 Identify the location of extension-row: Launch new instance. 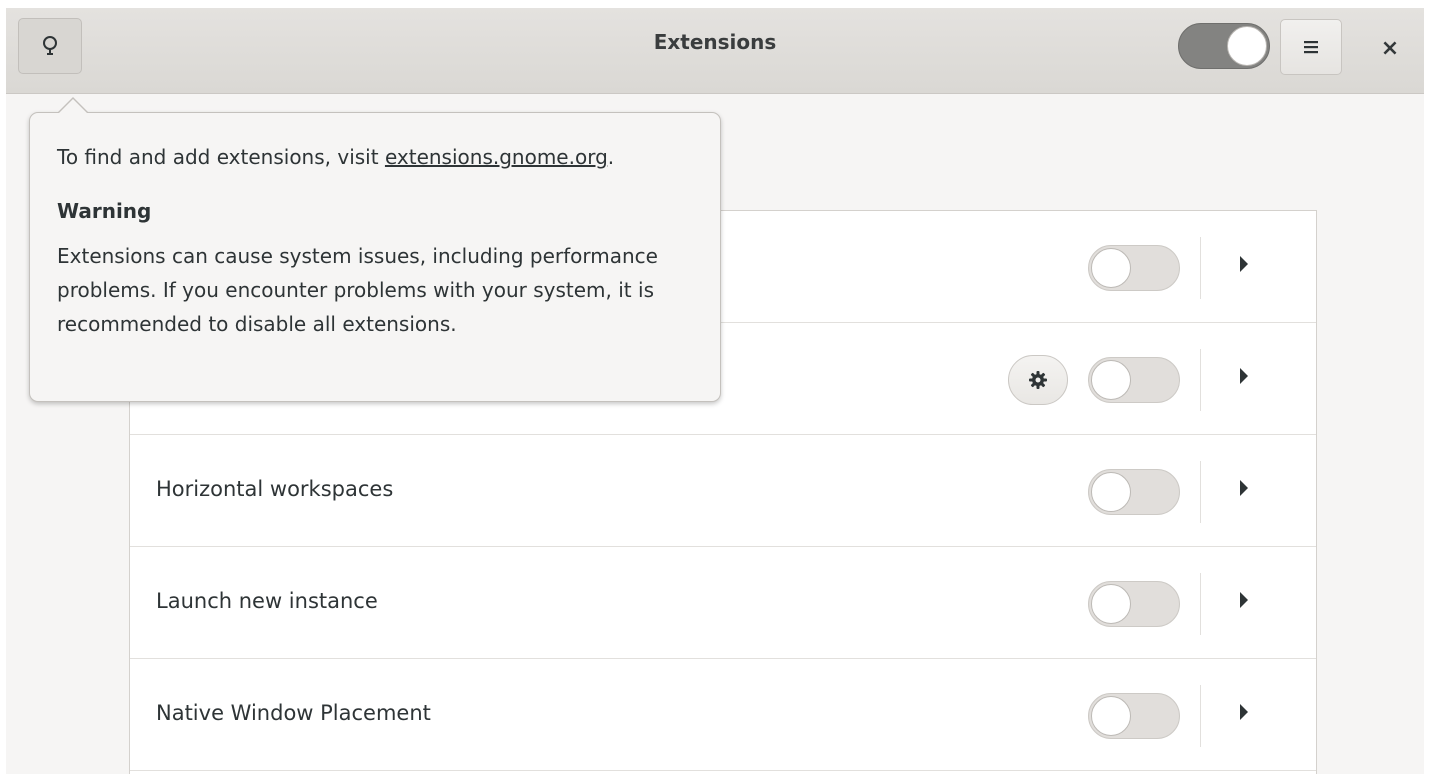
(723, 603).